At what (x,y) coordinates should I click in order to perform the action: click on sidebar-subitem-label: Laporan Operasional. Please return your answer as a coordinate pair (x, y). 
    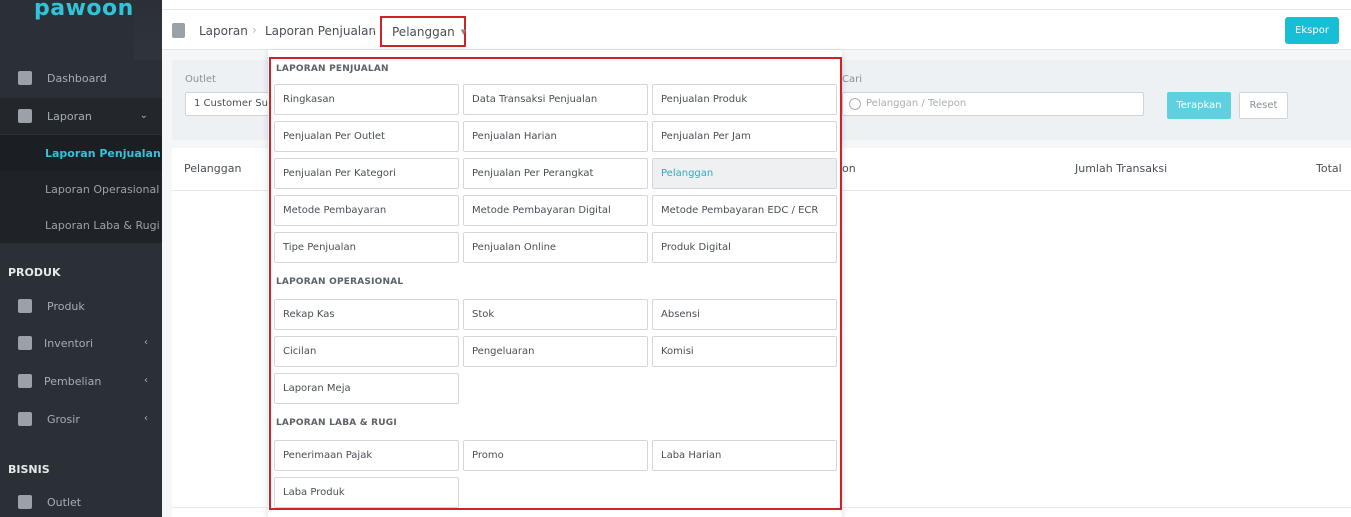
    Looking at the image, I should click on (102, 189).